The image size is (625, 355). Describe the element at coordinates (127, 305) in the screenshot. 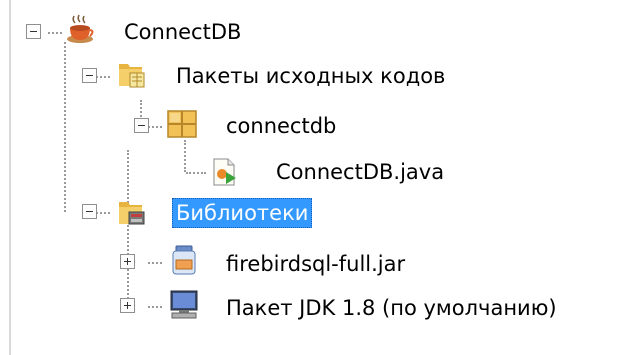

I see `expand-toggle-jdk` at that location.